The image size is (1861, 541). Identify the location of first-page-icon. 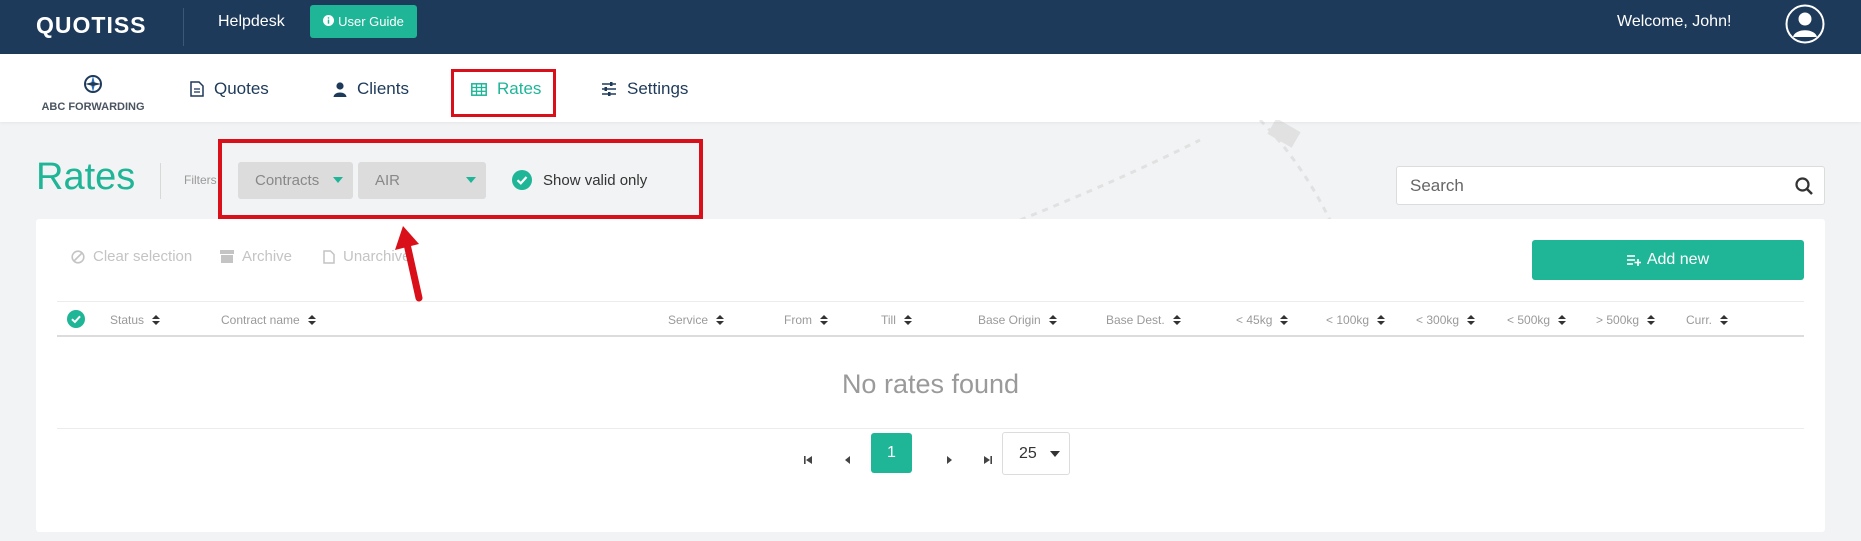
(808, 460).